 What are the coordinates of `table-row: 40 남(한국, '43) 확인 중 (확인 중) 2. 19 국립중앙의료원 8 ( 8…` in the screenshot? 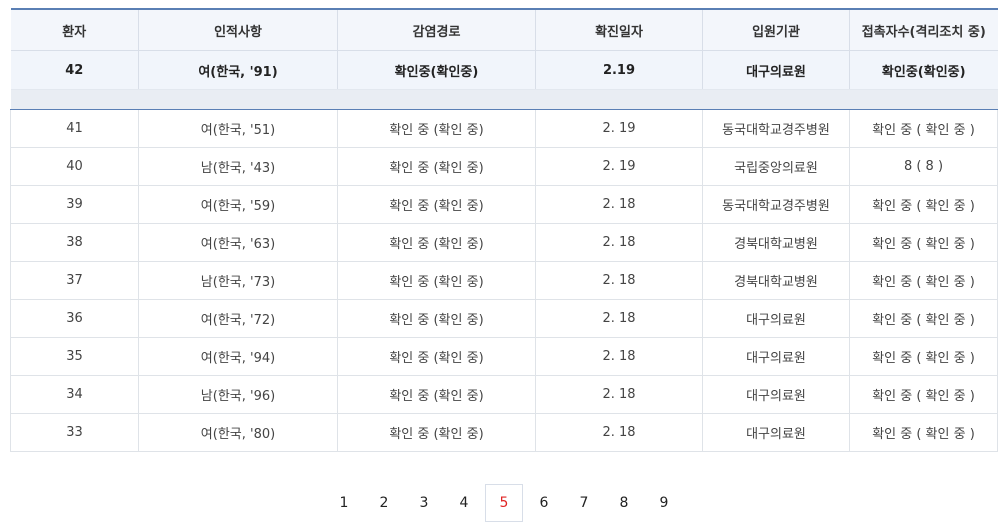 It's located at (504, 166).